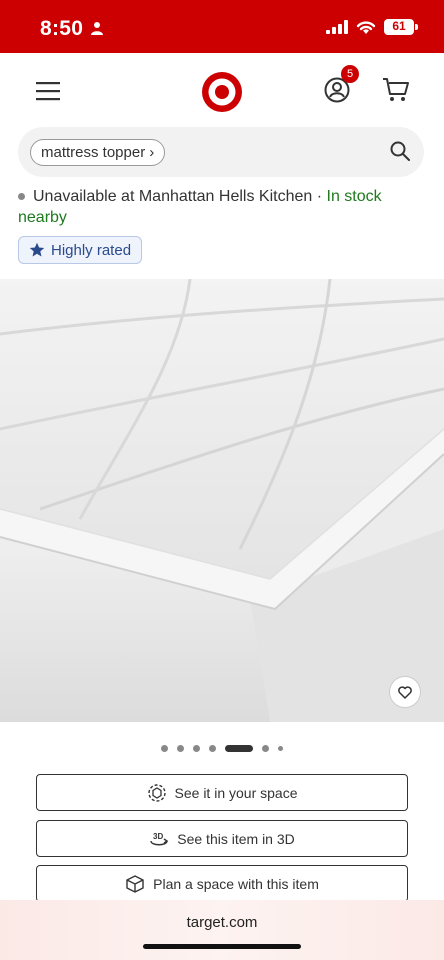 The image size is (444, 960). What do you see at coordinates (156, 792) in the screenshot?
I see `ar-view-icon` at bounding box center [156, 792].